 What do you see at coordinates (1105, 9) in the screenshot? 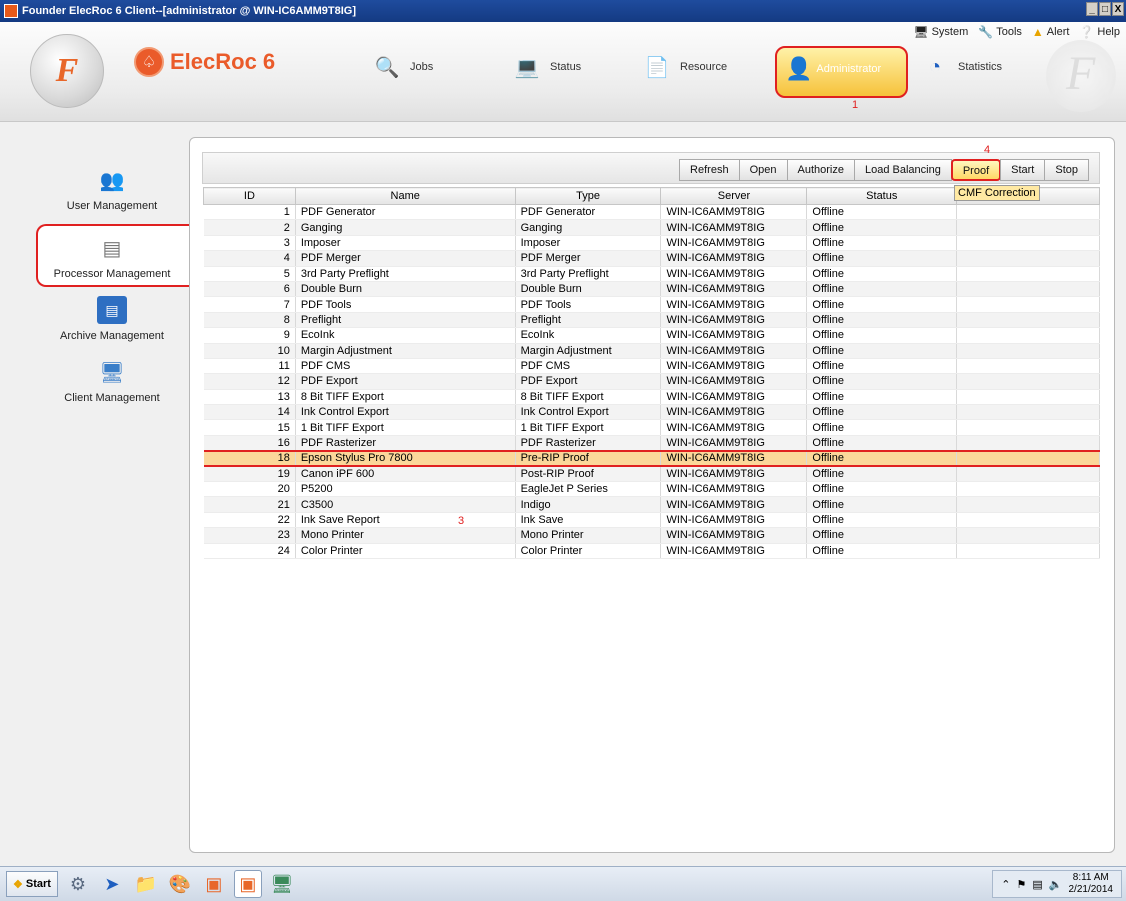
I see `maximize-button: □` at bounding box center [1105, 9].